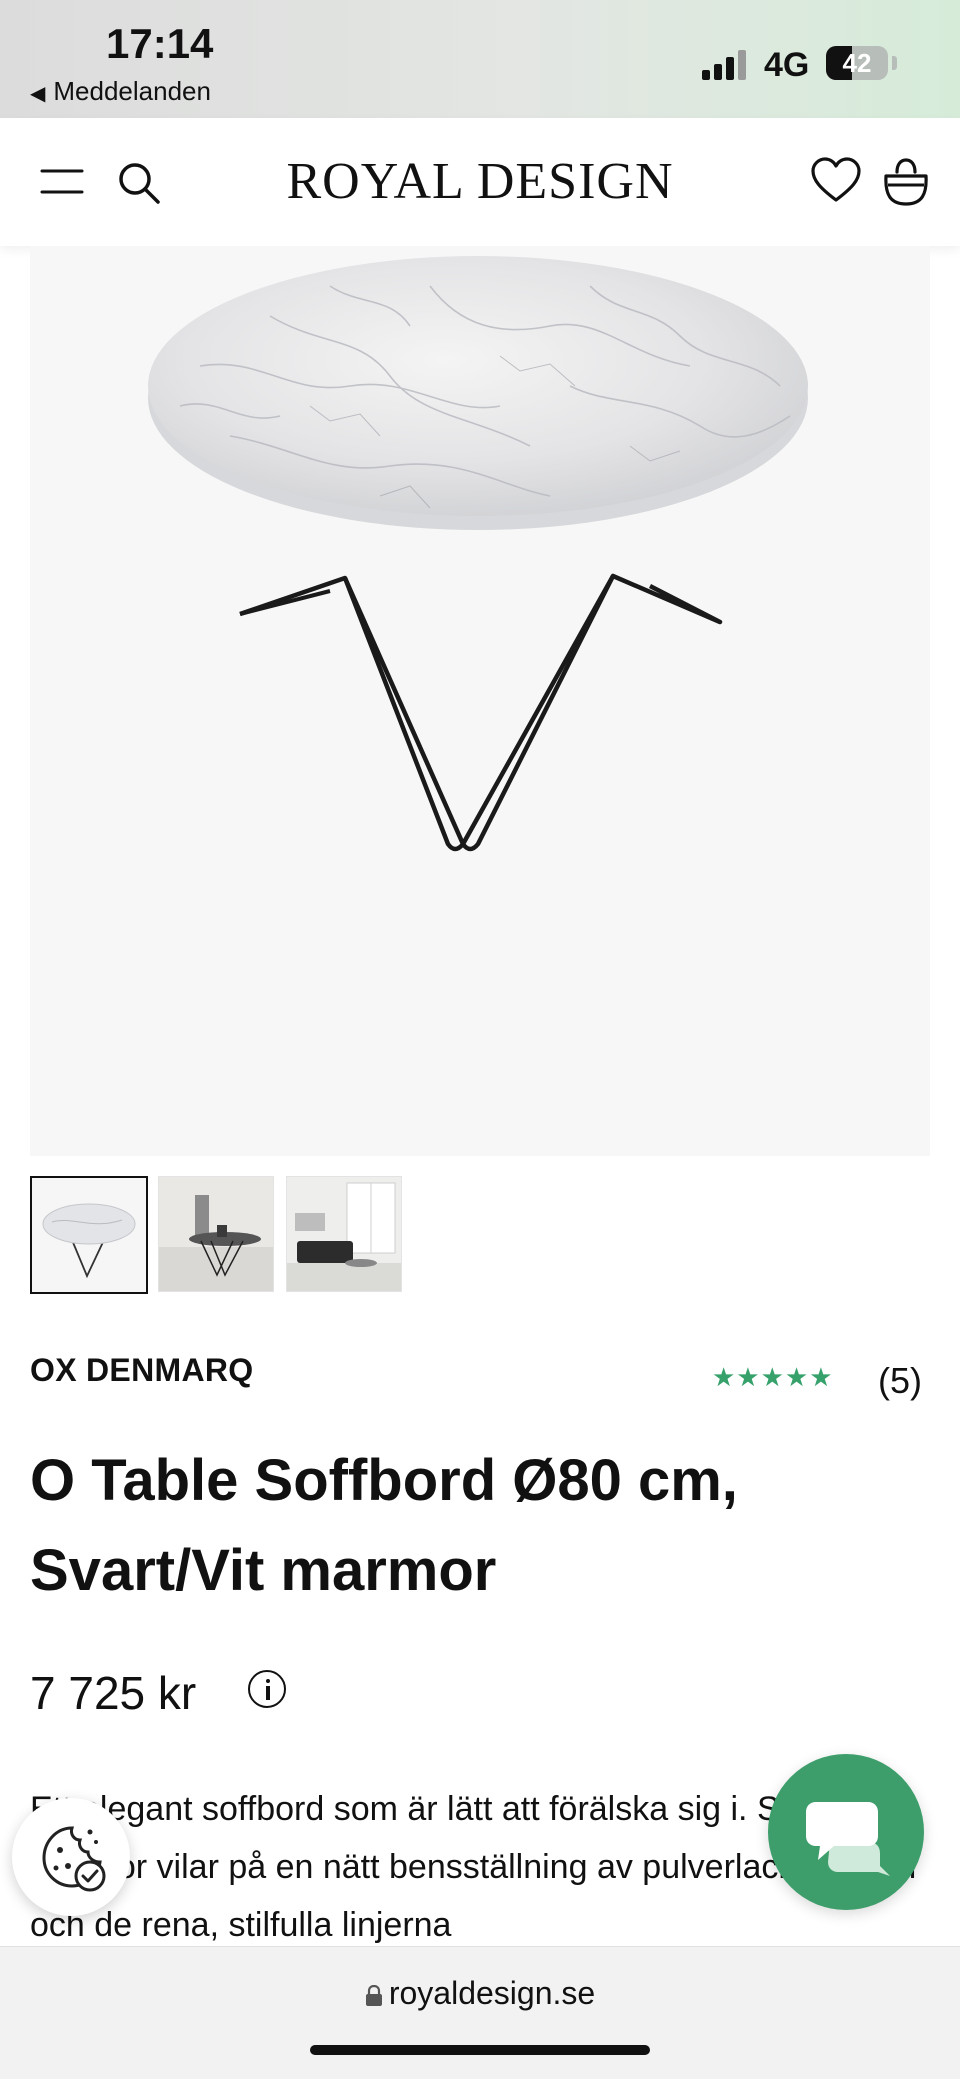 The image size is (960, 2079). I want to click on heart-icon, so click(836, 180).